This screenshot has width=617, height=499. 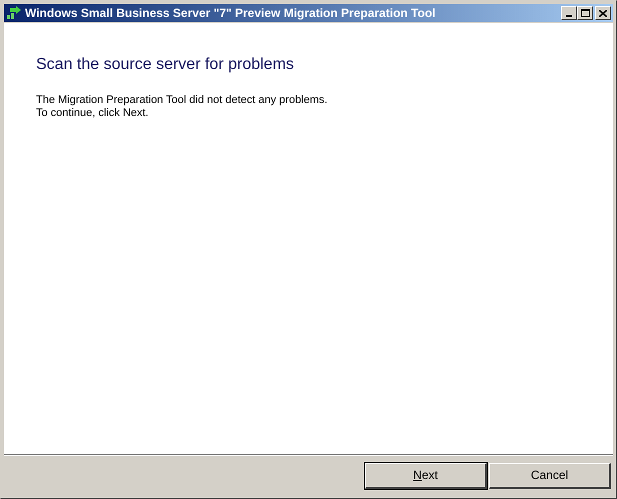 What do you see at coordinates (569, 13) in the screenshot?
I see `minimize-button` at bounding box center [569, 13].